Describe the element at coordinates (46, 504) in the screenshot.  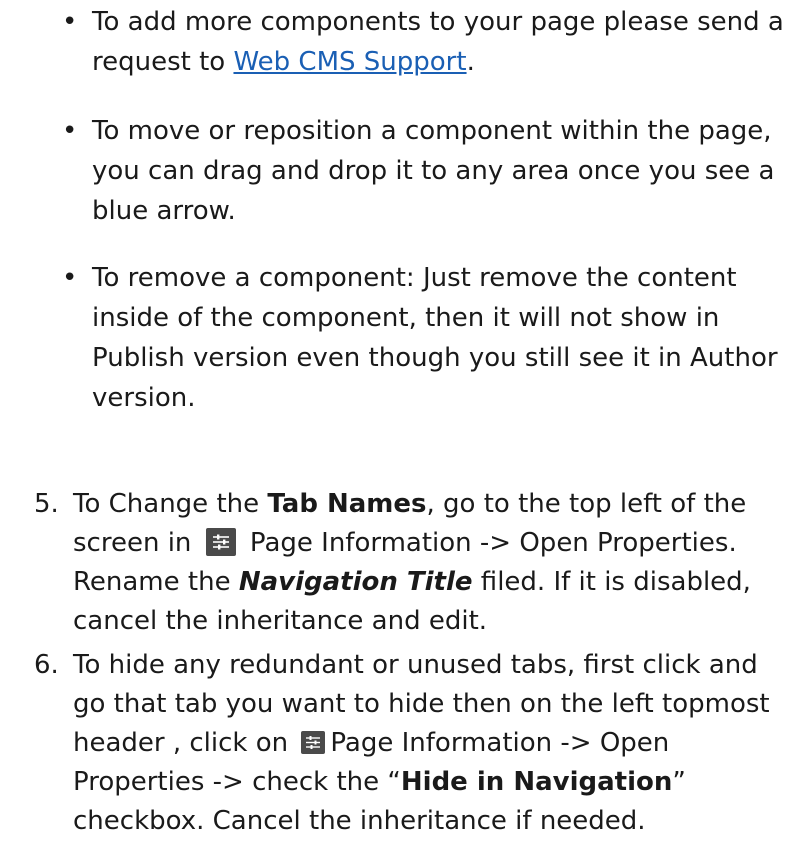
I see `step-number: 5.` at that location.